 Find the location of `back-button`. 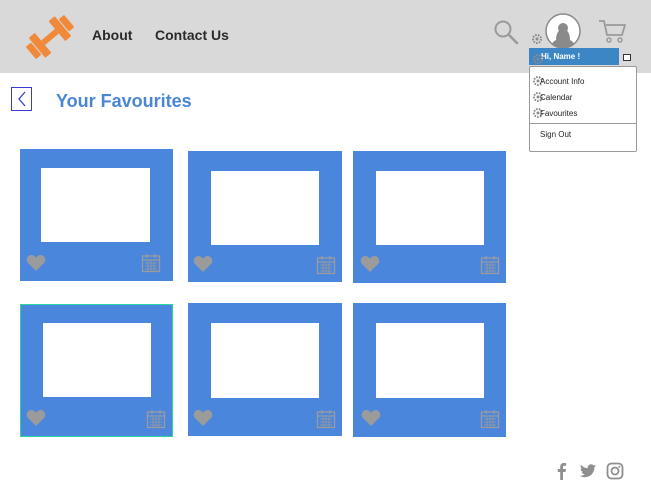

back-button is located at coordinates (21, 99).